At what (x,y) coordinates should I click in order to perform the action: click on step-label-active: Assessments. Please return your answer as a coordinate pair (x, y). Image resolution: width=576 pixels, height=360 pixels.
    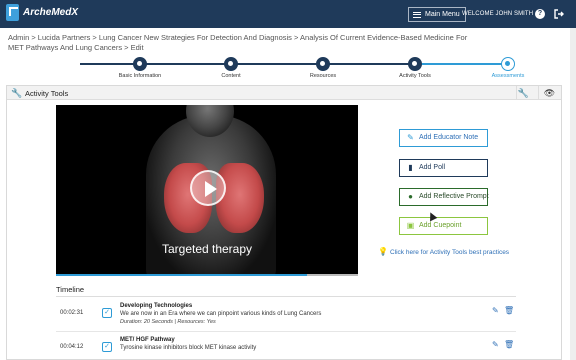
    Looking at the image, I should click on (508, 76).